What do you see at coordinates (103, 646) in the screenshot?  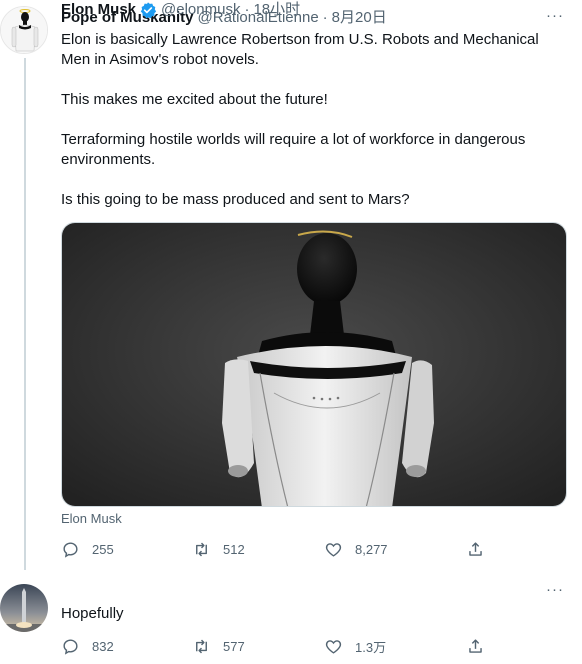 I see `reply-count: 832` at bounding box center [103, 646].